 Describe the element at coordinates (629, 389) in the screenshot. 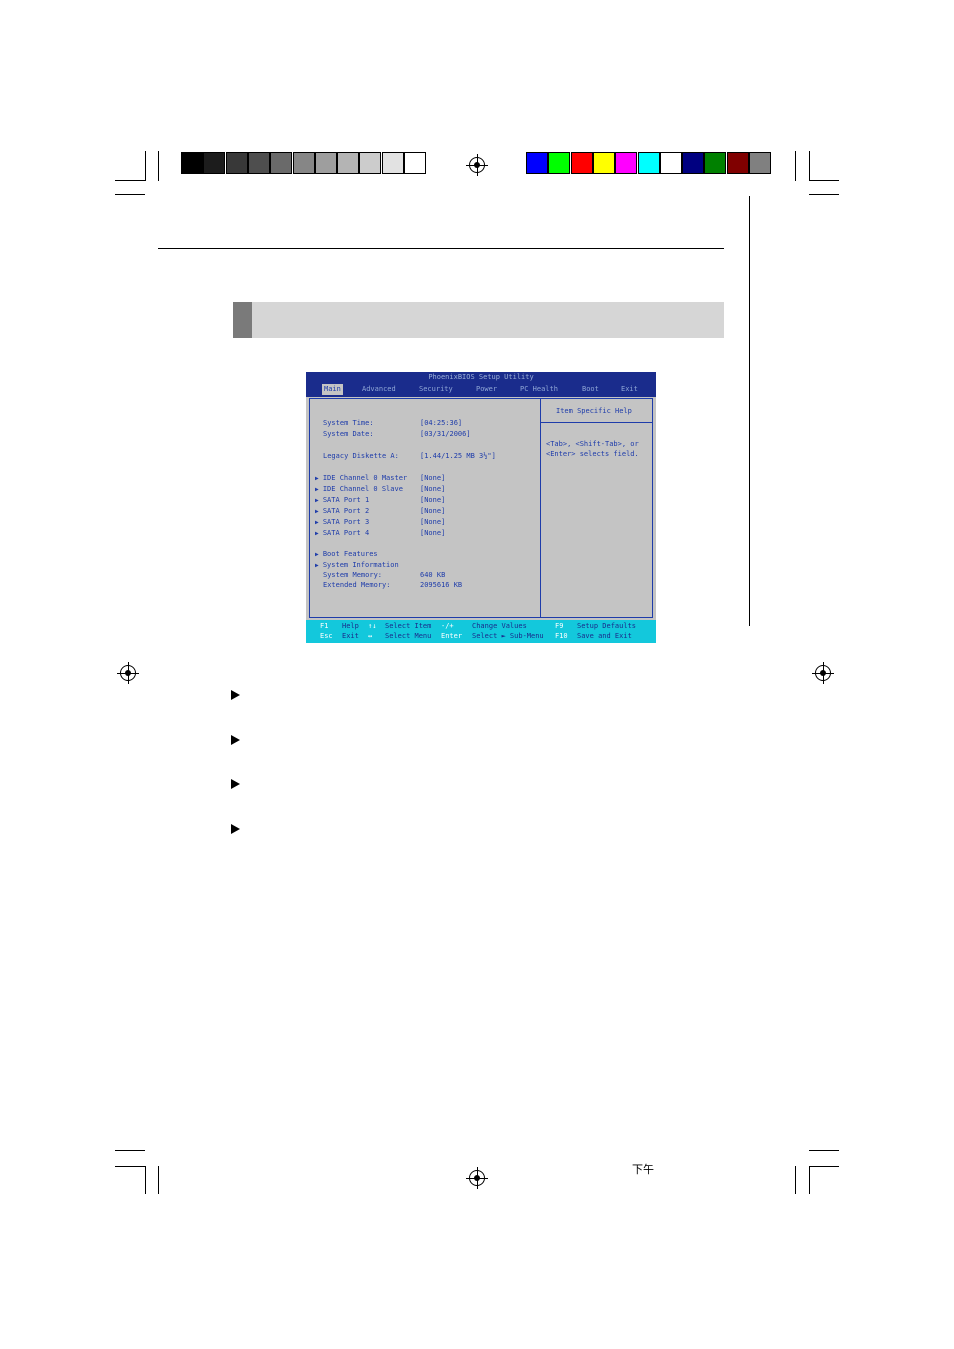

I see `menu-exit: Exit` at that location.